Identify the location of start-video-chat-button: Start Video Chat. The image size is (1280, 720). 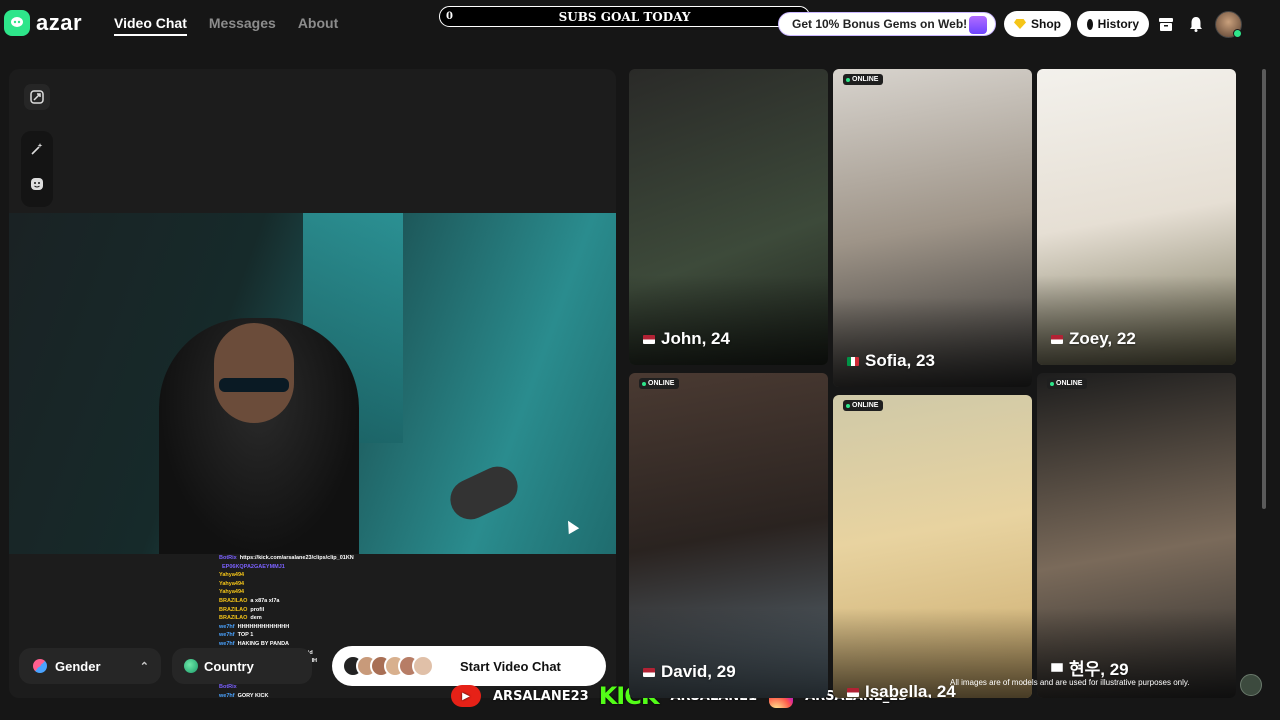
(469, 666).